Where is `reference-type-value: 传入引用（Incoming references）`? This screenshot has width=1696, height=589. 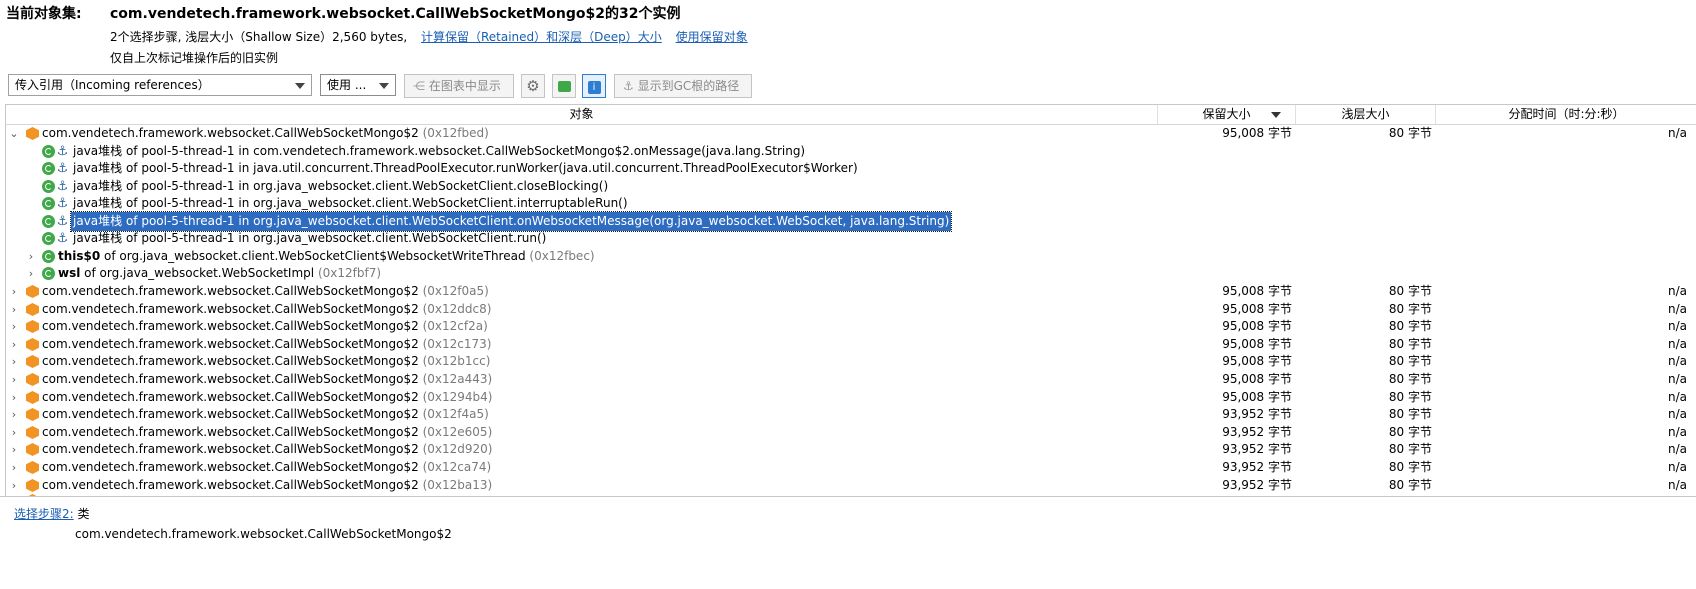
reference-type-value: 传入引用（Incoming references） is located at coordinates (112, 85).